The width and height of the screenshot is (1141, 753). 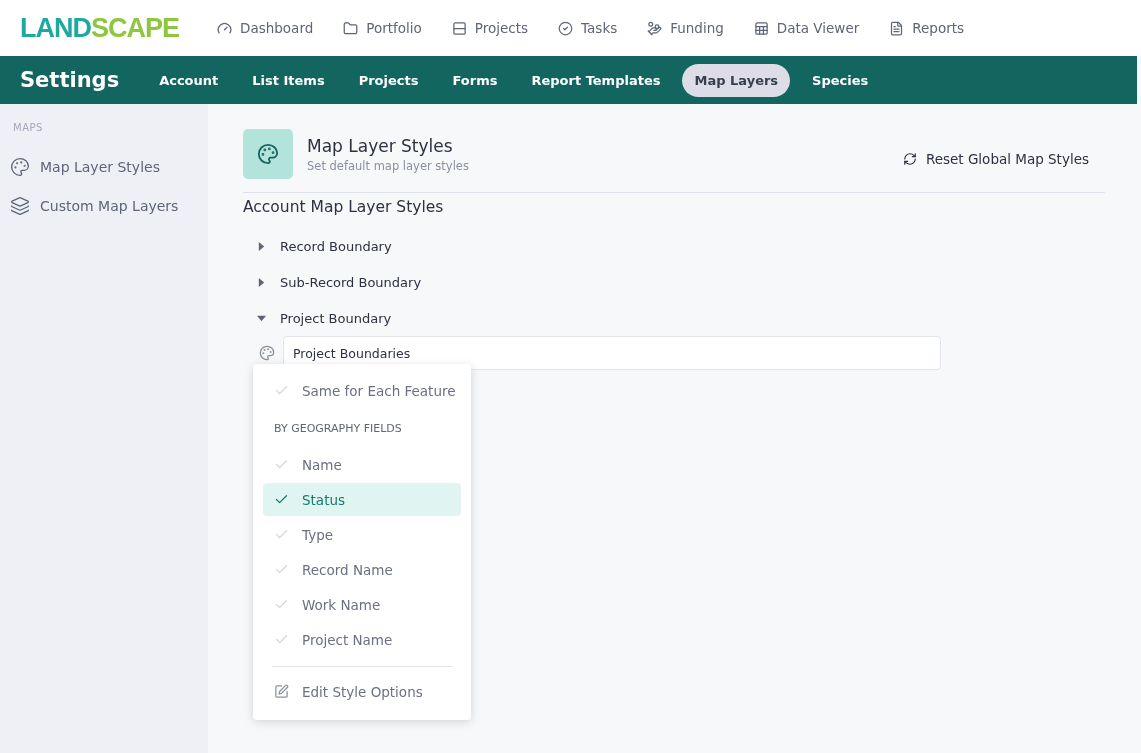 What do you see at coordinates (362, 639) in the screenshot?
I see `menu-option: Project Name` at bounding box center [362, 639].